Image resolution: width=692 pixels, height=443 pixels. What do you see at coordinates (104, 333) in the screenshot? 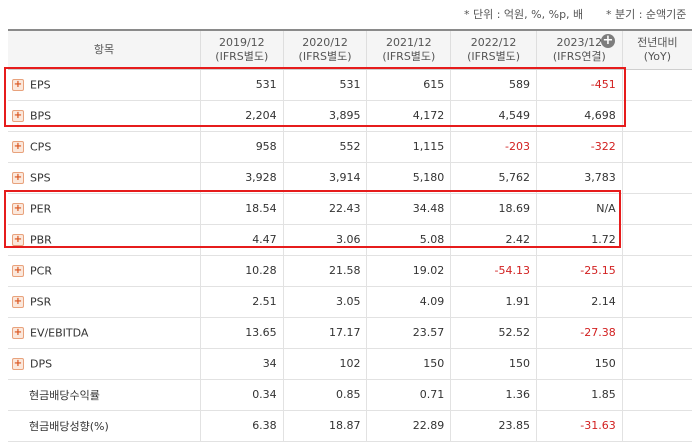
I see `row-label: + EV/EBITDA` at bounding box center [104, 333].